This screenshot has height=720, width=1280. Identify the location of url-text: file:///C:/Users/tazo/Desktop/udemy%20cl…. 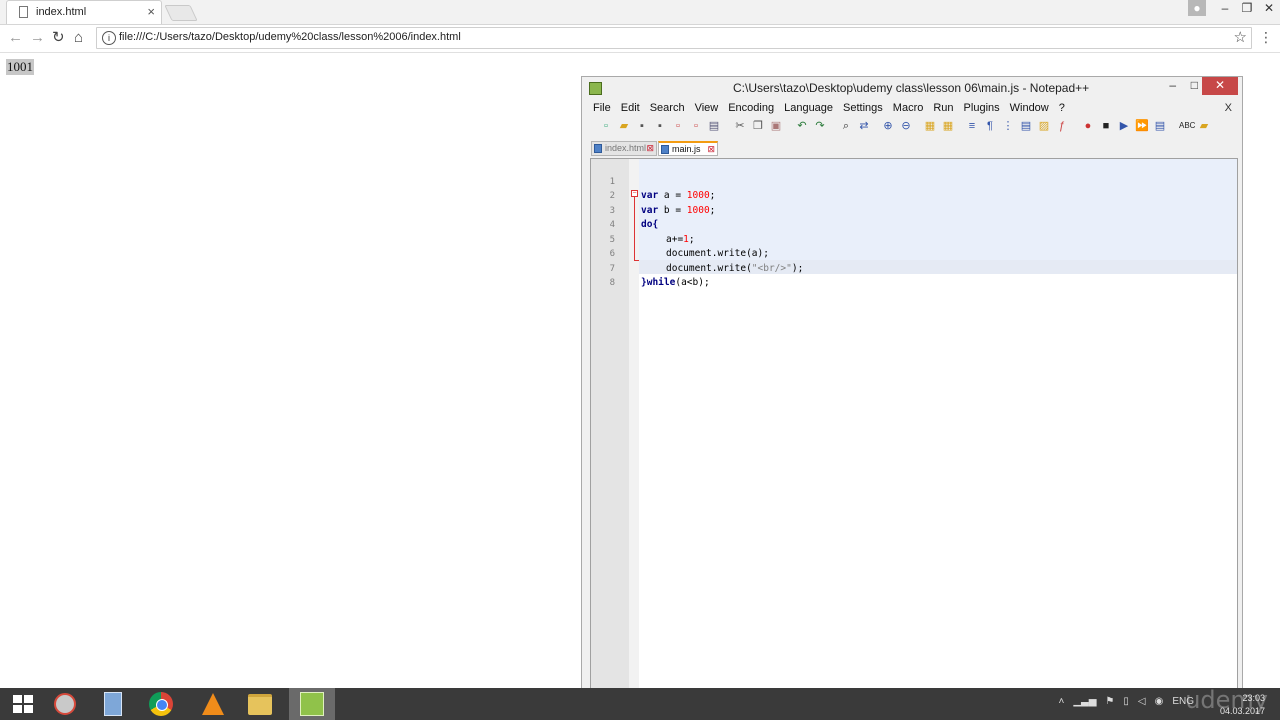
(290, 37).